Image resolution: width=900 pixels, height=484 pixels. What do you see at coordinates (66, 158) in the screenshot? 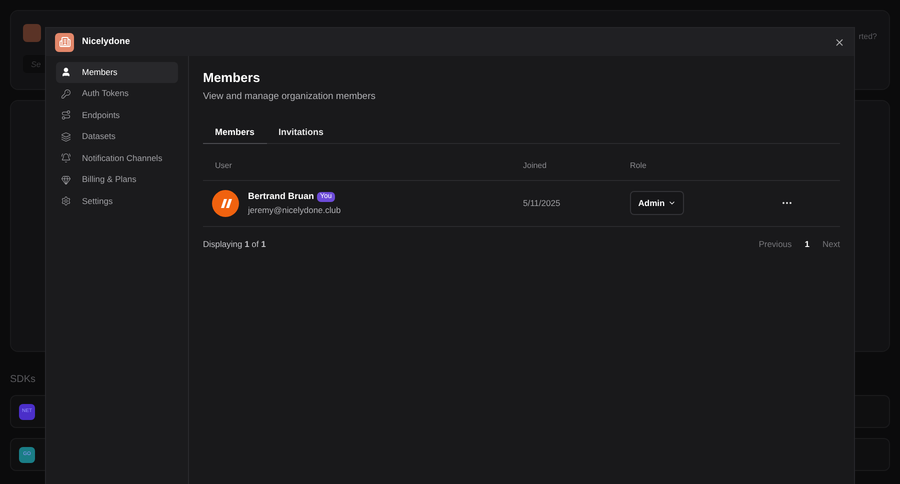
I see `bell-icon` at bounding box center [66, 158].